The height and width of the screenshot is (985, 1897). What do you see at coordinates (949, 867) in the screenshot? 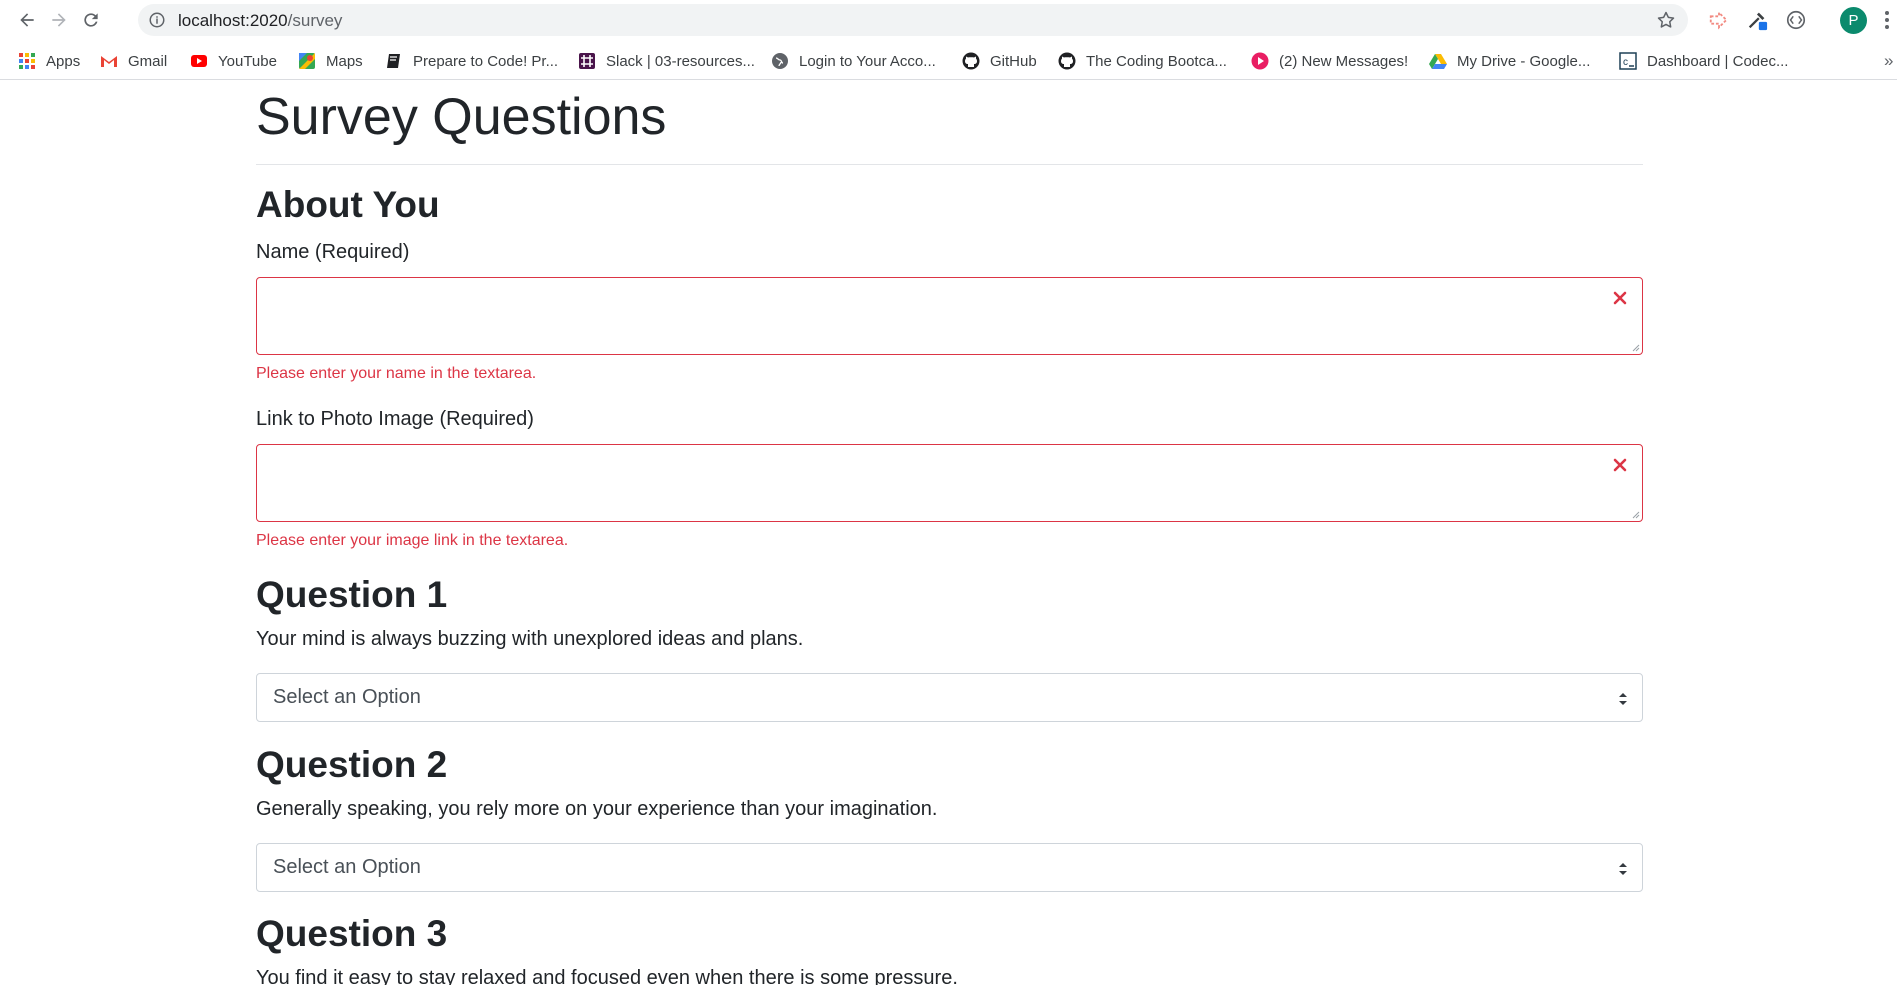
I see `question-2-select: Select an Option` at bounding box center [949, 867].